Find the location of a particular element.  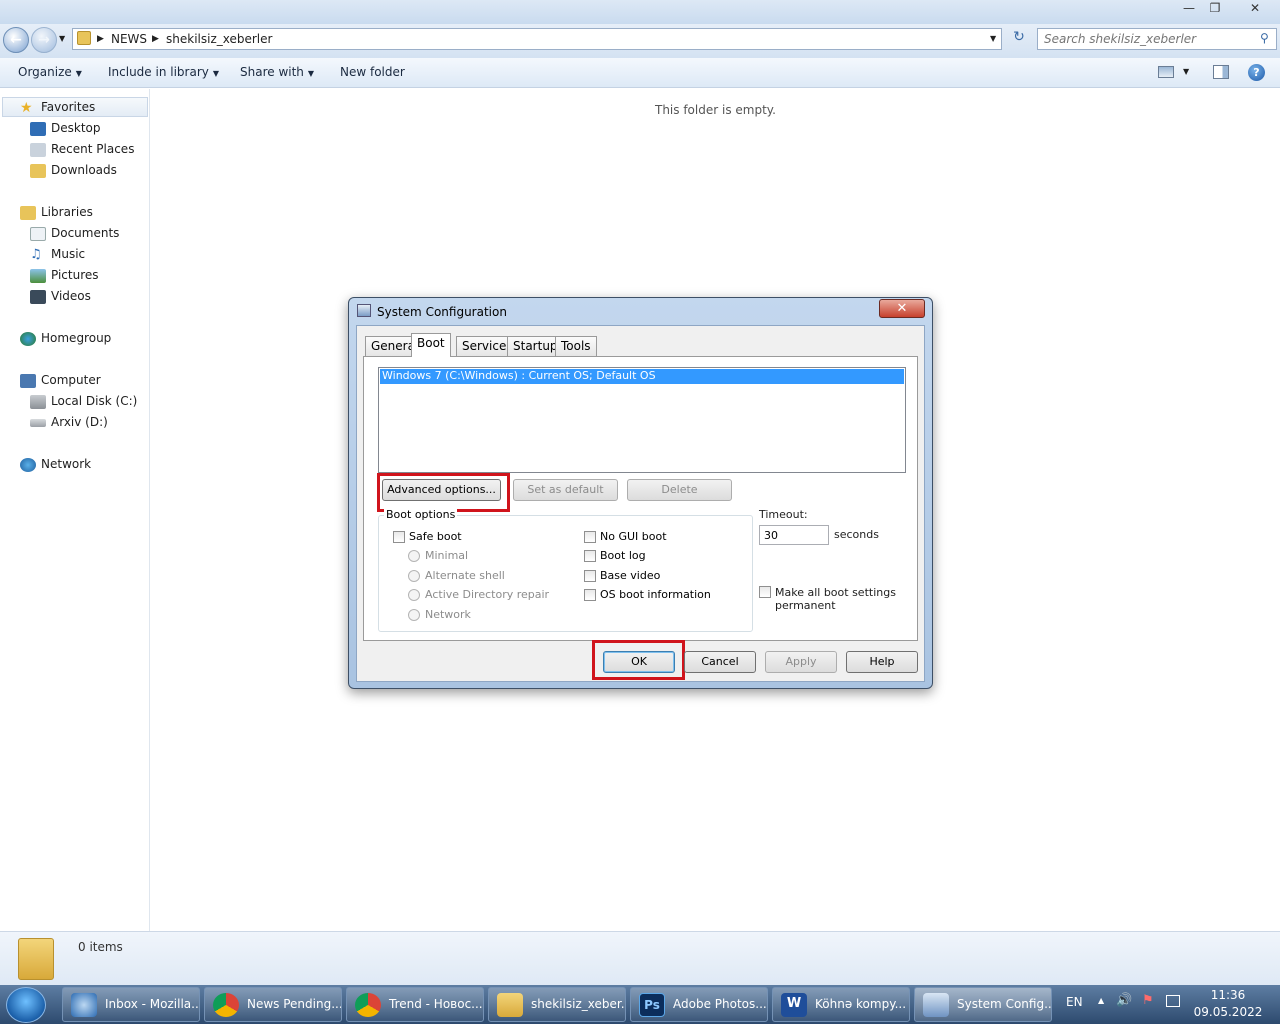

safe-boot-checkbox: Safe boot is located at coordinates (427, 536).